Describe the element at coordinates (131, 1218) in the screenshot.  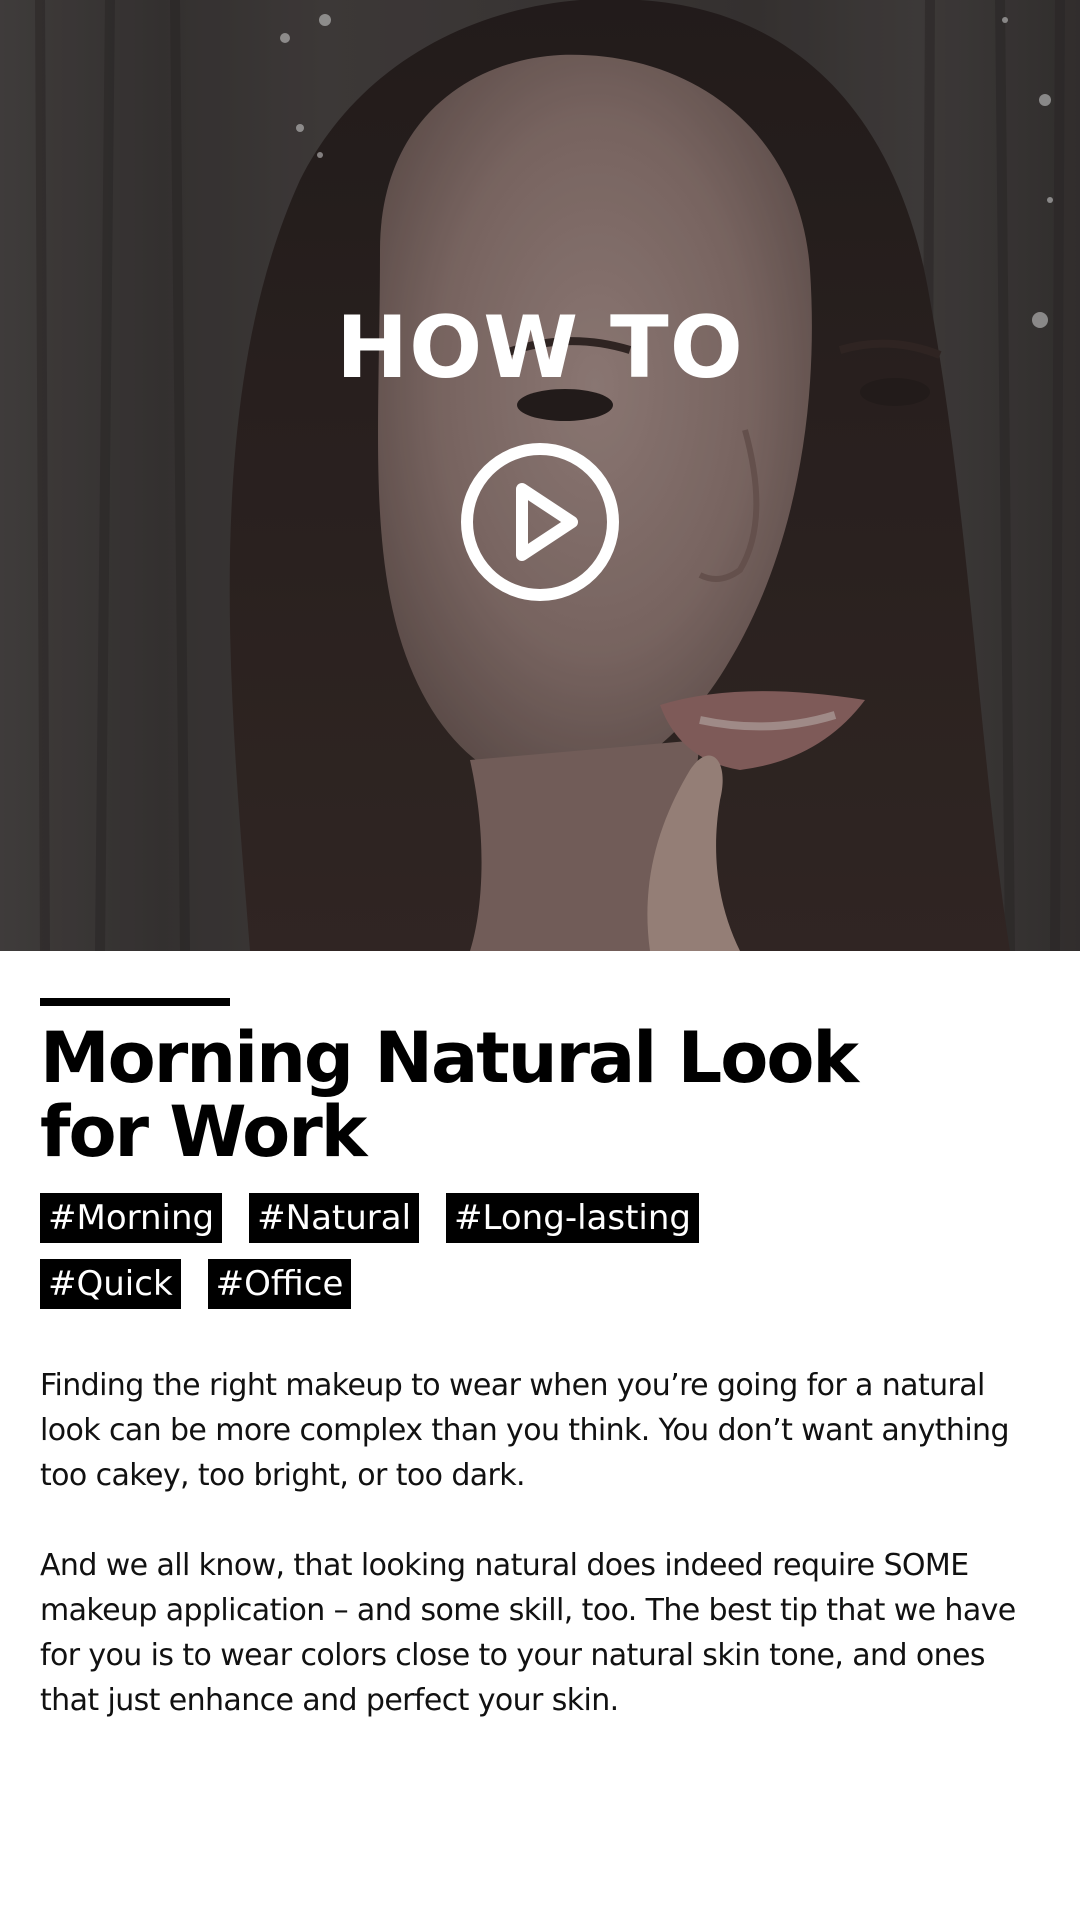
I see `tag-morning: #Morning` at that location.